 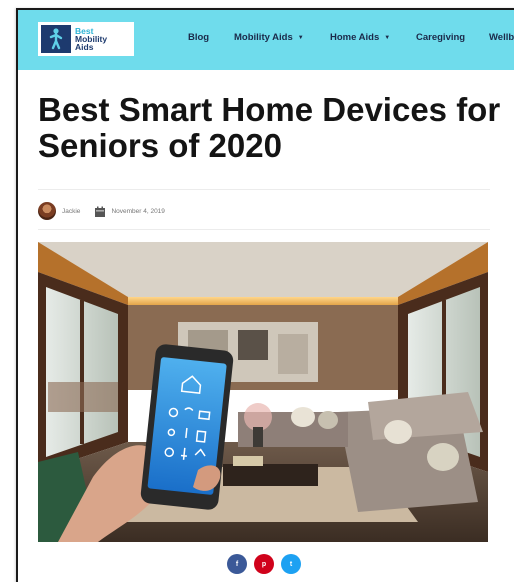 I want to click on nav-item-home-aids: Home Aids ▼, so click(x=360, y=37).